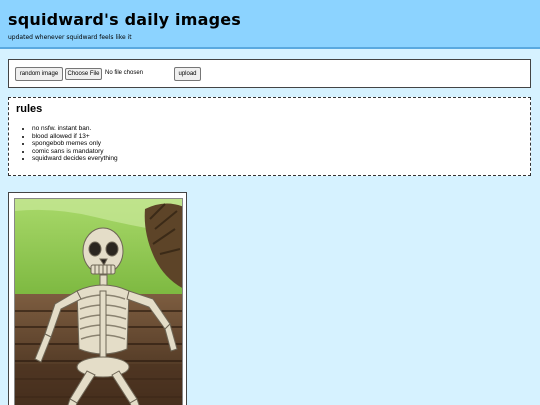  What do you see at coordinates (125, 19) in the screenshot?
I see `site-title: squidward's daily images` at bounding box center [125, 19].